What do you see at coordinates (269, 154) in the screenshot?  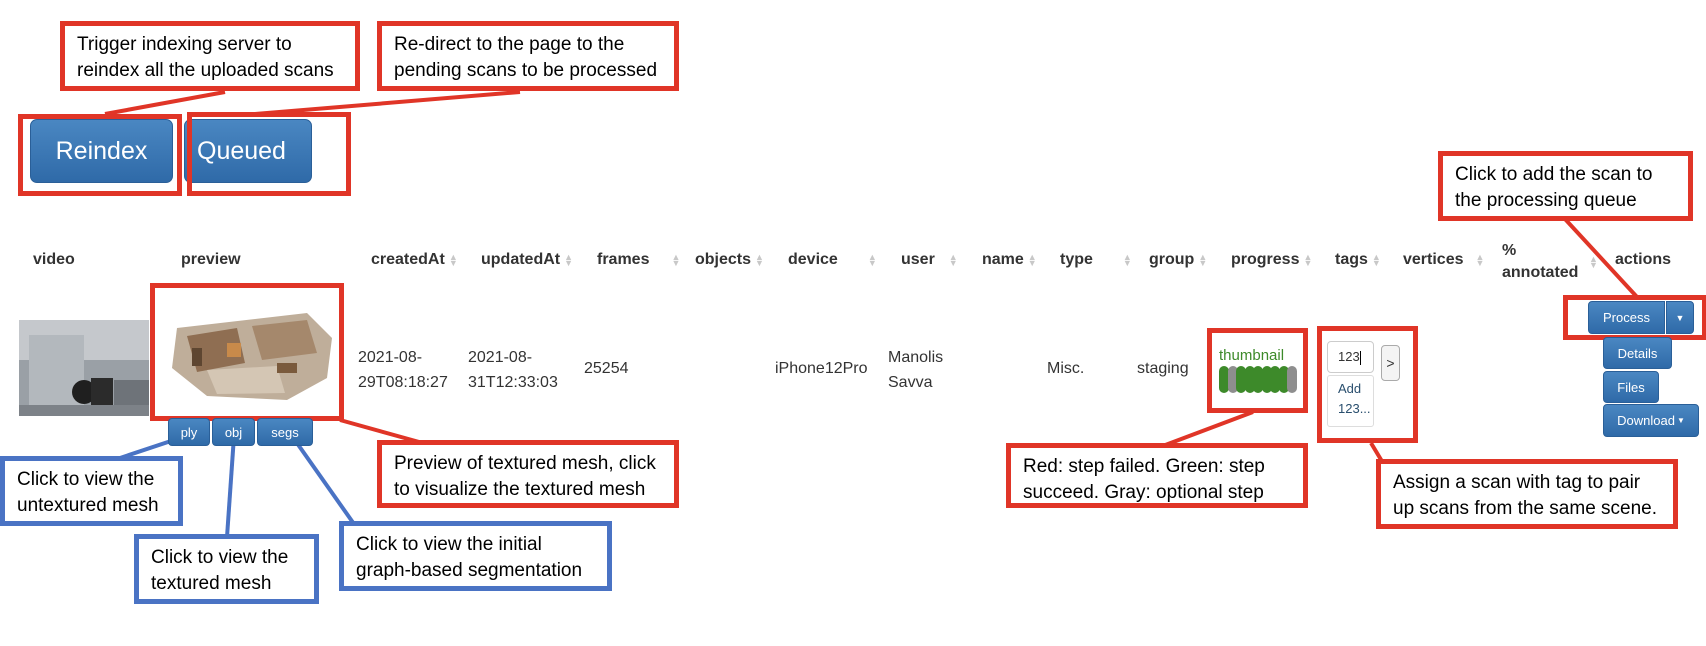 I see `queued-highlight` at bounding box center [269, 154].